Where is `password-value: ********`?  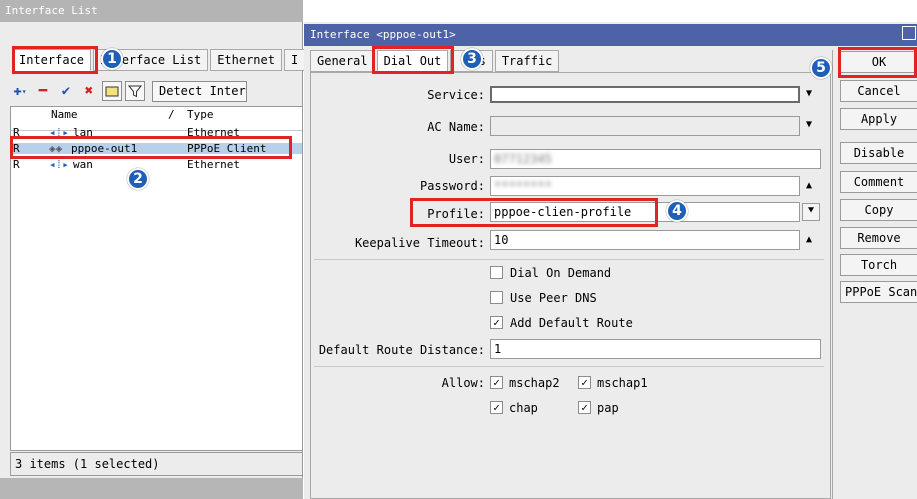
password-value: ******** is located at coordinates (523, 186).